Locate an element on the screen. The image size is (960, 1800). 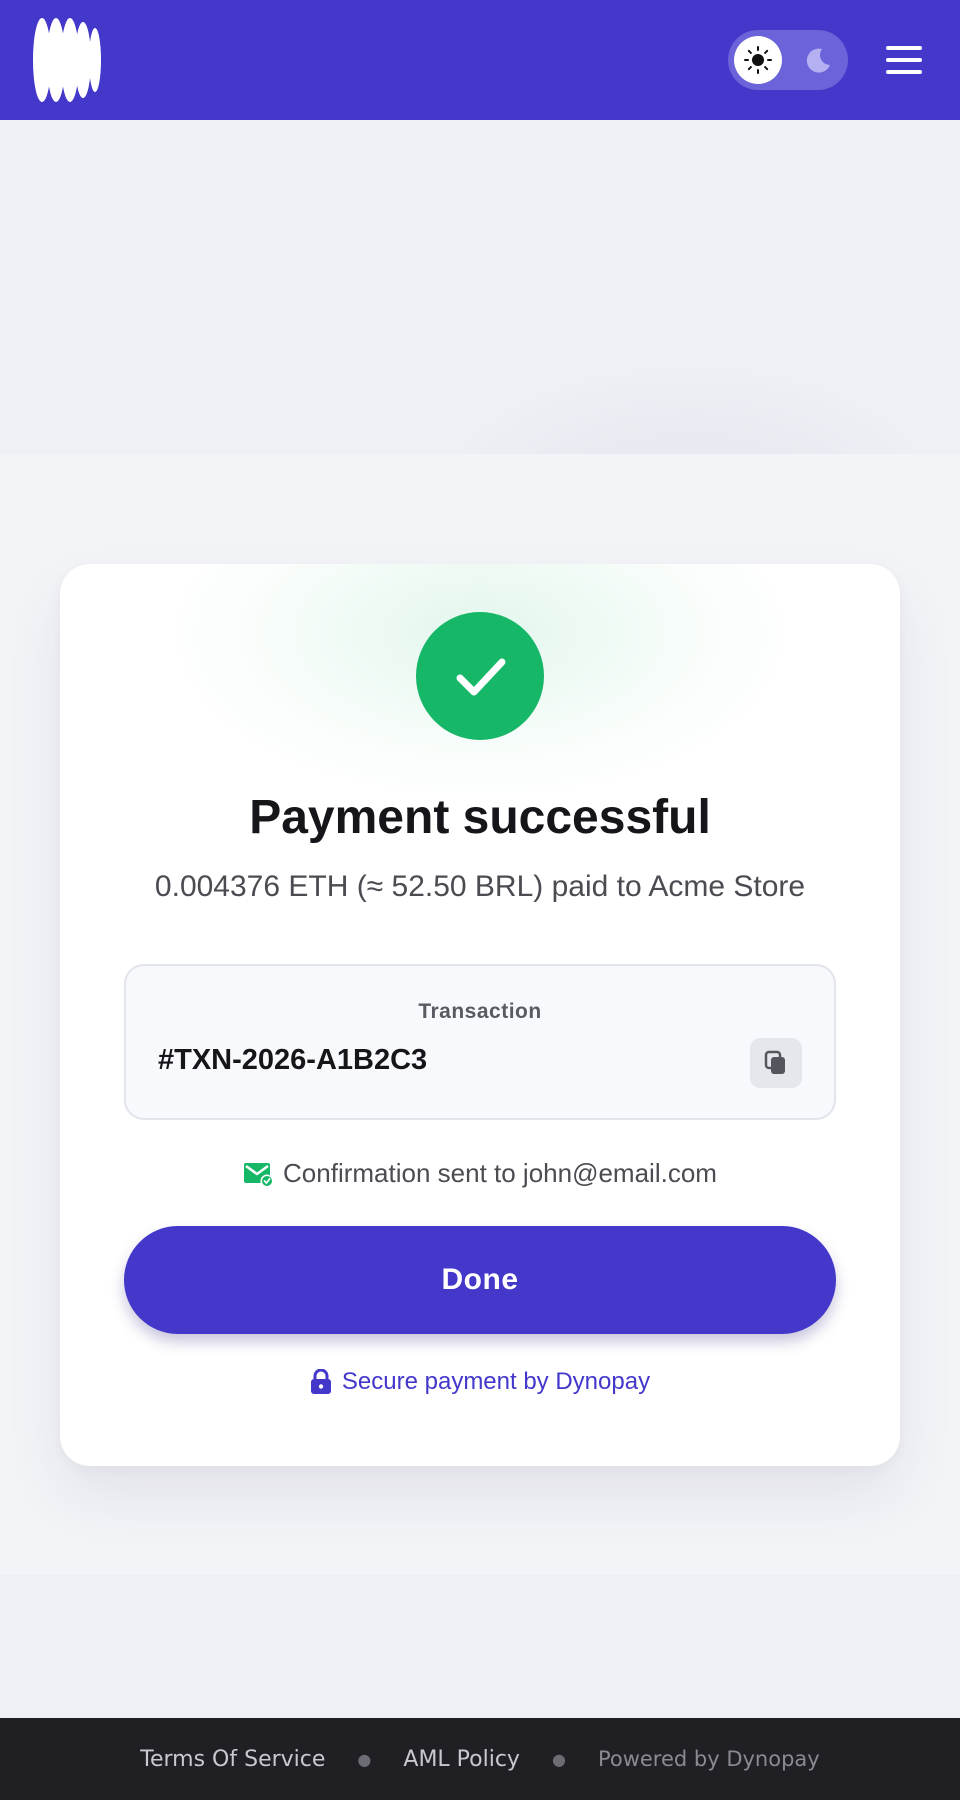
hamburger-menu-icon is located at coordinates (906, 60).